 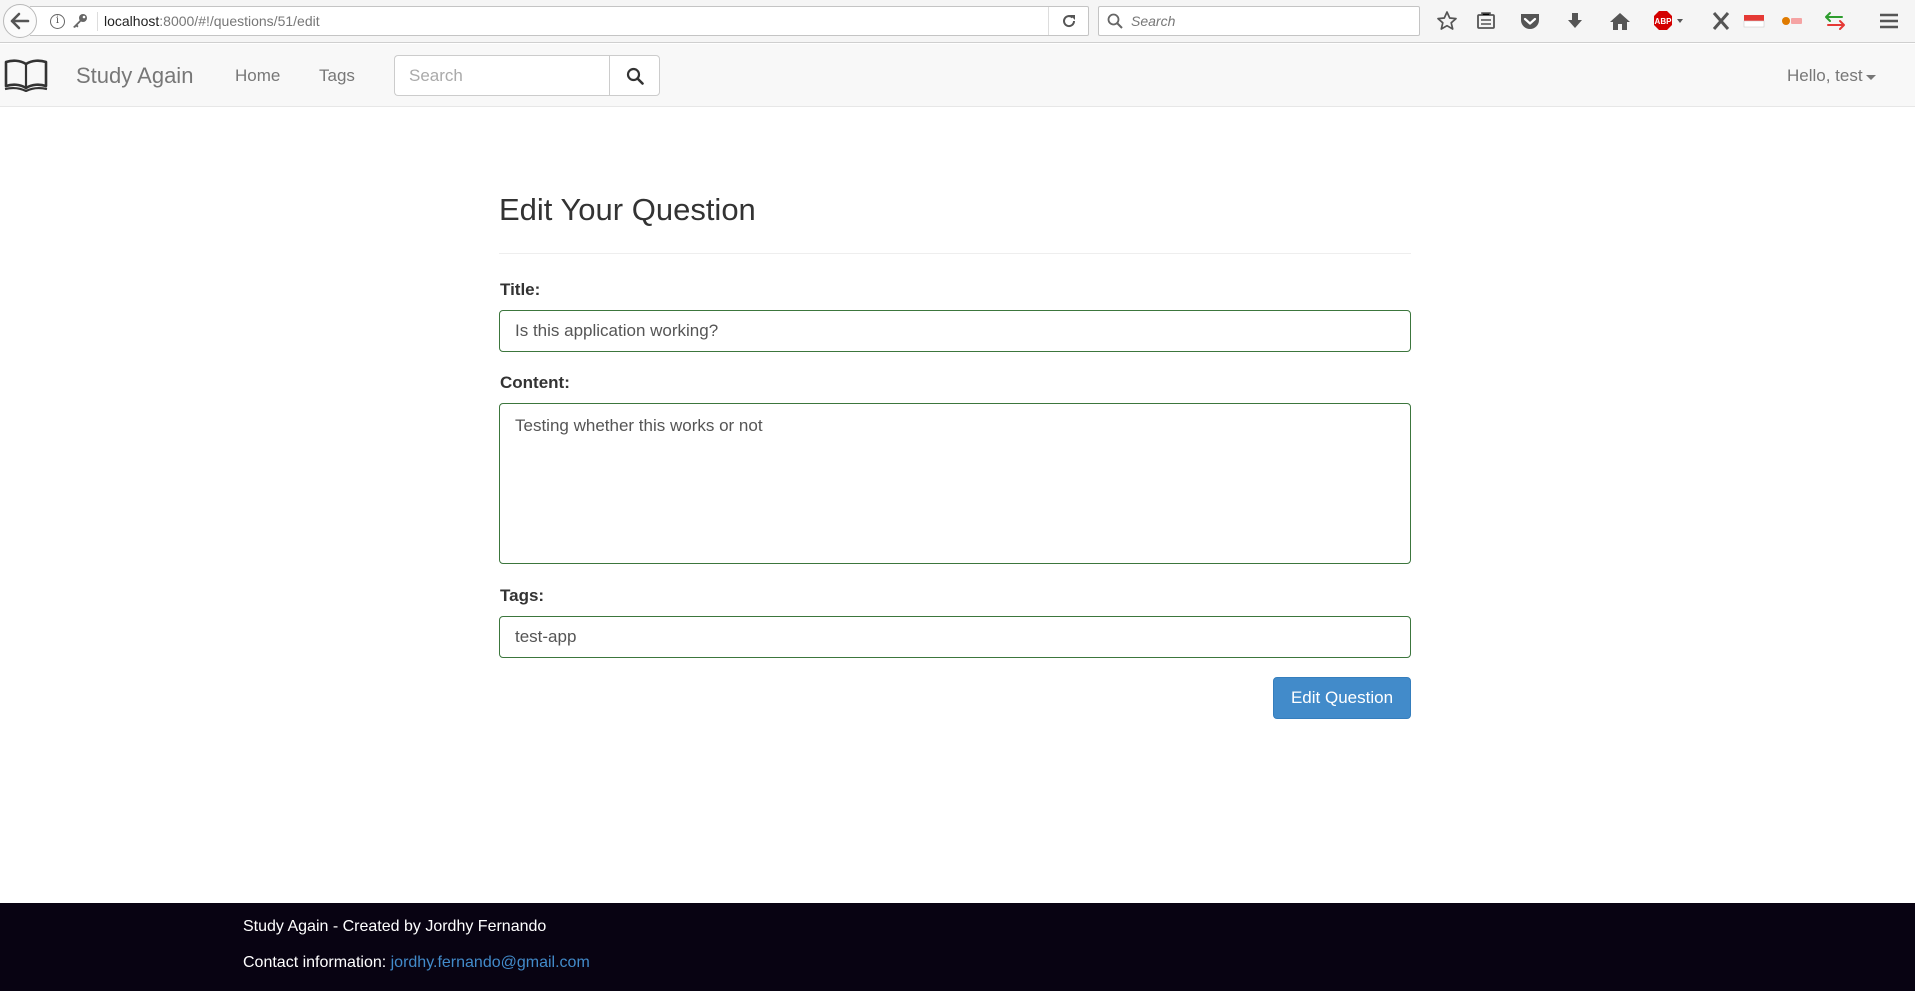 What do you see at coordinates (1530, 21) in the screenshot?
I see `pocket-icon` at bounding box center [1530, 21].